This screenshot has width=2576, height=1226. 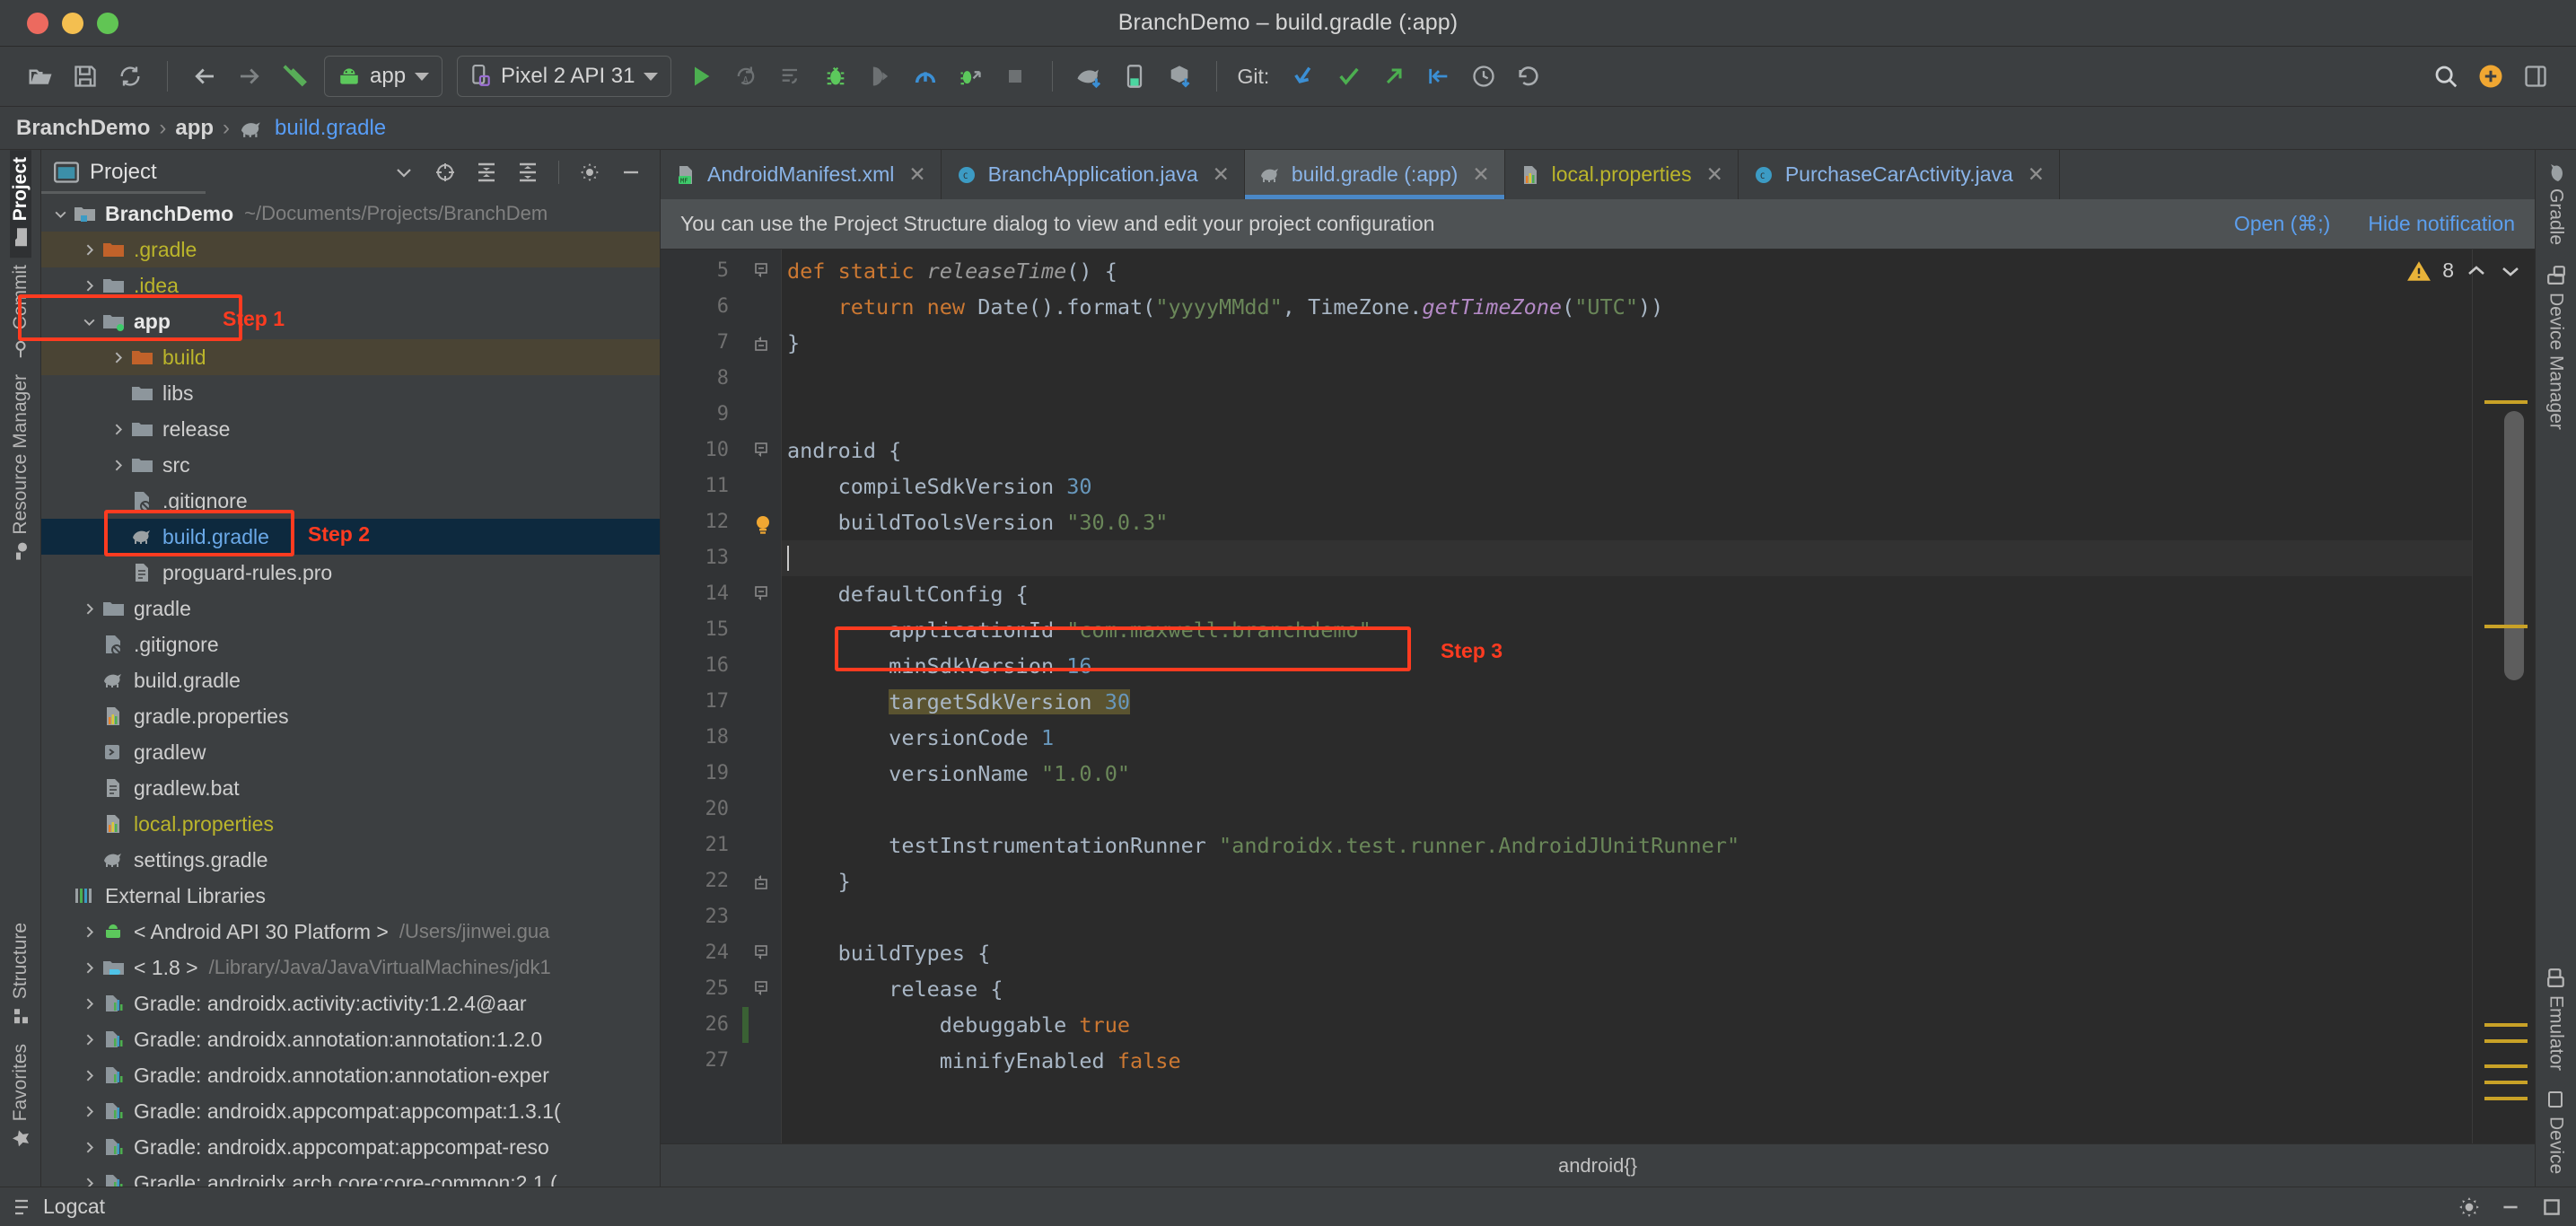 I want to click on save-icon, so click(x=85, y=77).